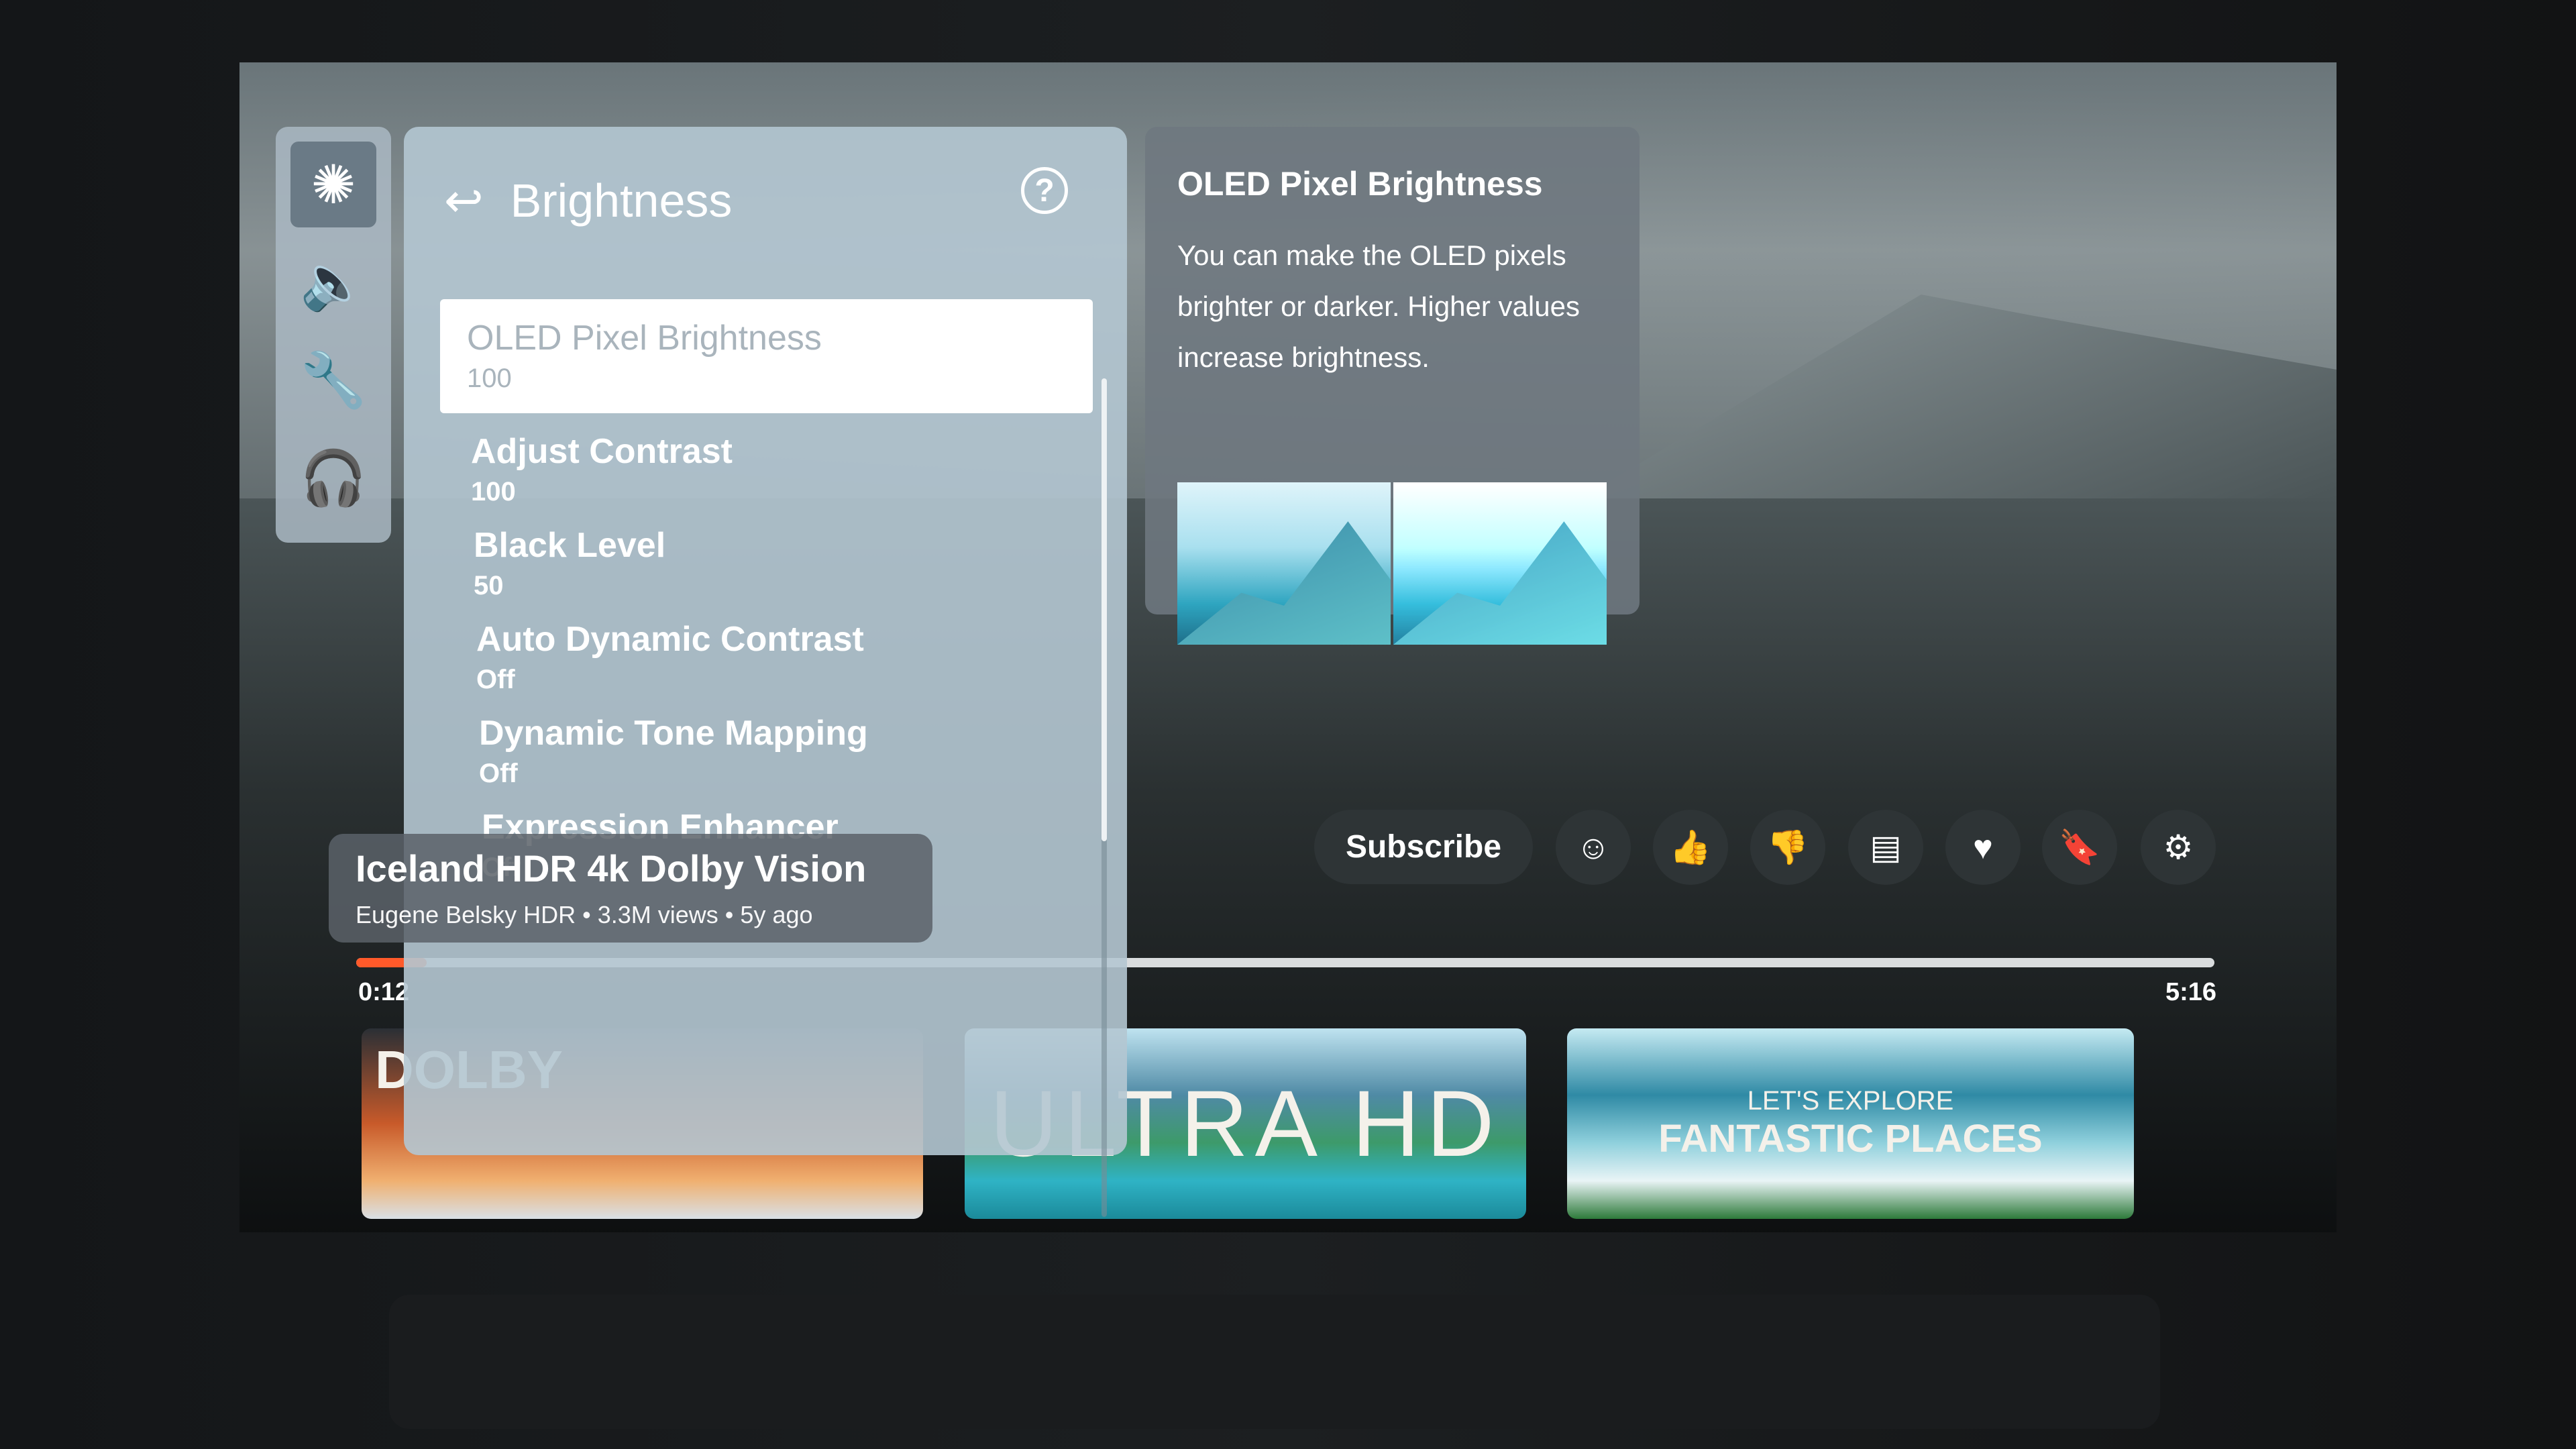 This screenshot has width=2576, height=1449. I want to click on item-value: 50, so click(489, 585).